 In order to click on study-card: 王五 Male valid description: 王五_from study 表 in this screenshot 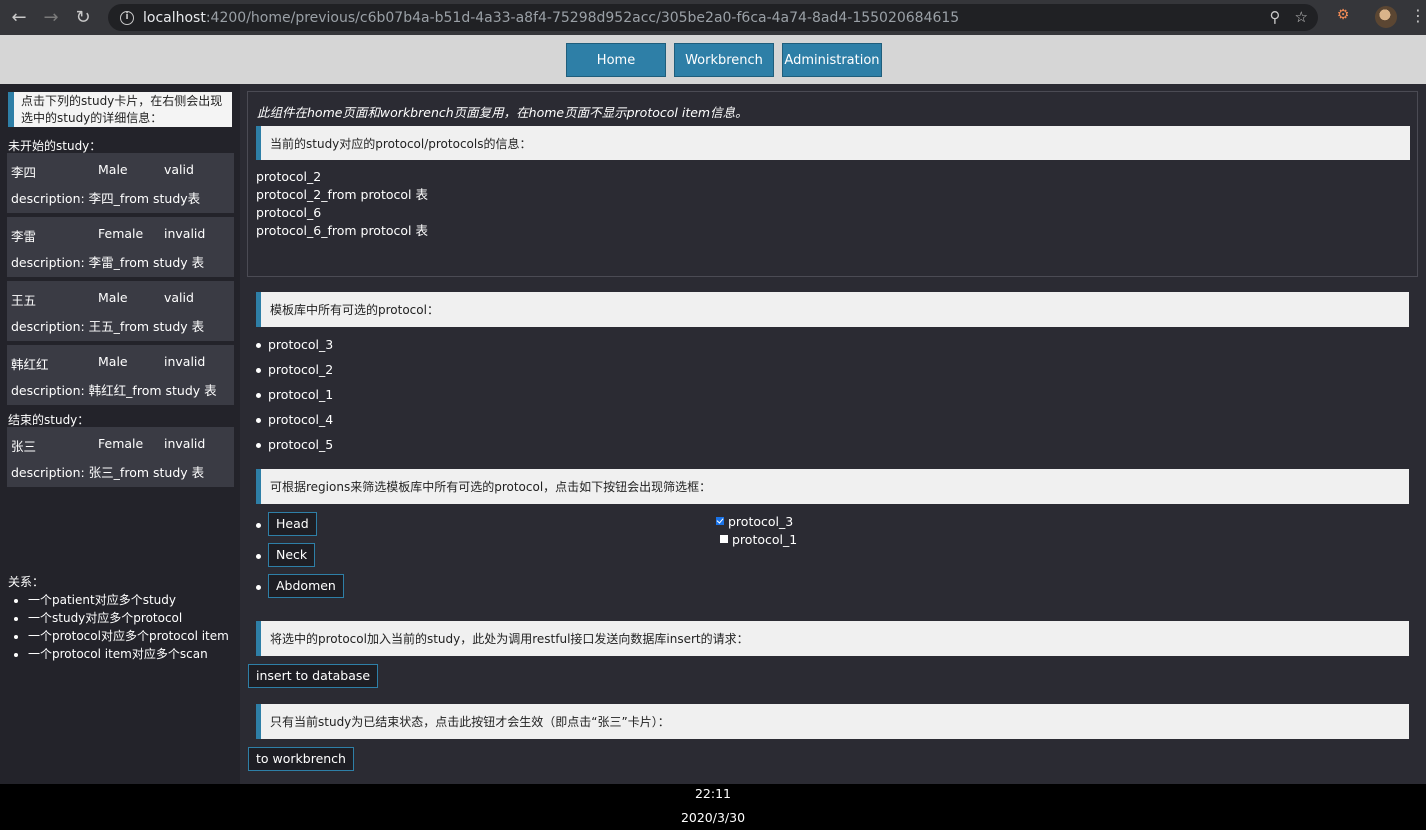, I will do `click(120, 311)`.